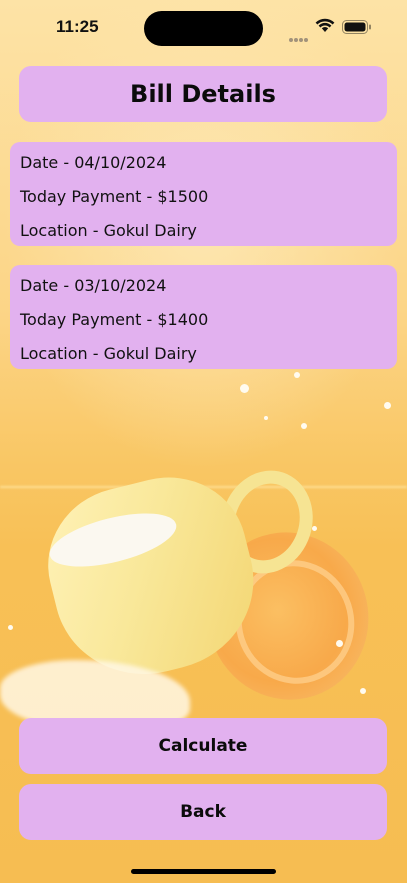  I want to click on back-button: Back, so click(203, 812).